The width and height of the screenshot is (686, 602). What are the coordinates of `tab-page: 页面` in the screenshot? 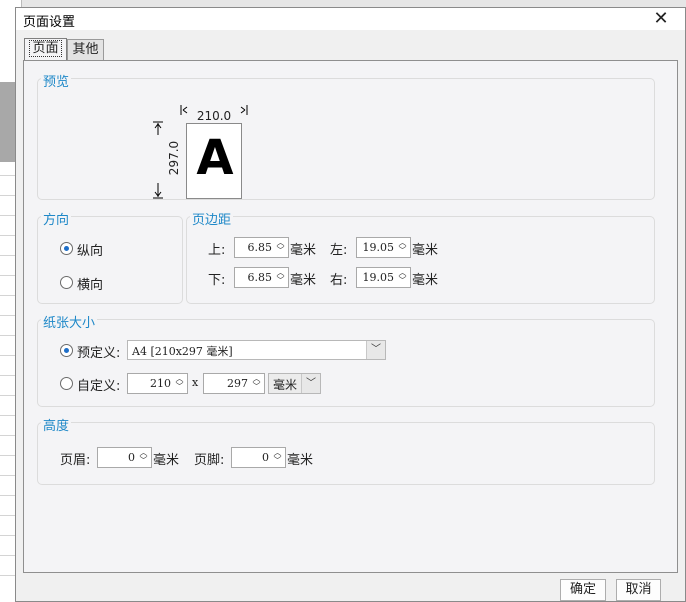 It's located at (45, 49).